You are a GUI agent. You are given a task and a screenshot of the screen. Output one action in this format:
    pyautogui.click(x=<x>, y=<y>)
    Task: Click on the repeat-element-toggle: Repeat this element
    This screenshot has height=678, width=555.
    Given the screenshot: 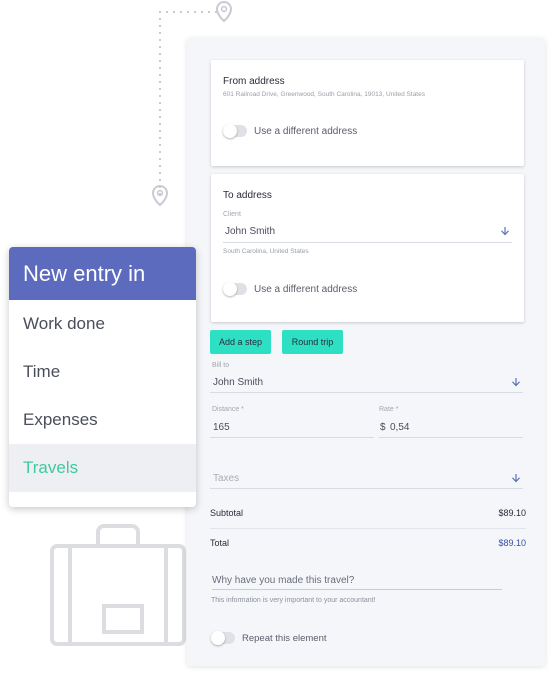 What is the action you would take?
    pyautogui.click(x=269, y=638)
    